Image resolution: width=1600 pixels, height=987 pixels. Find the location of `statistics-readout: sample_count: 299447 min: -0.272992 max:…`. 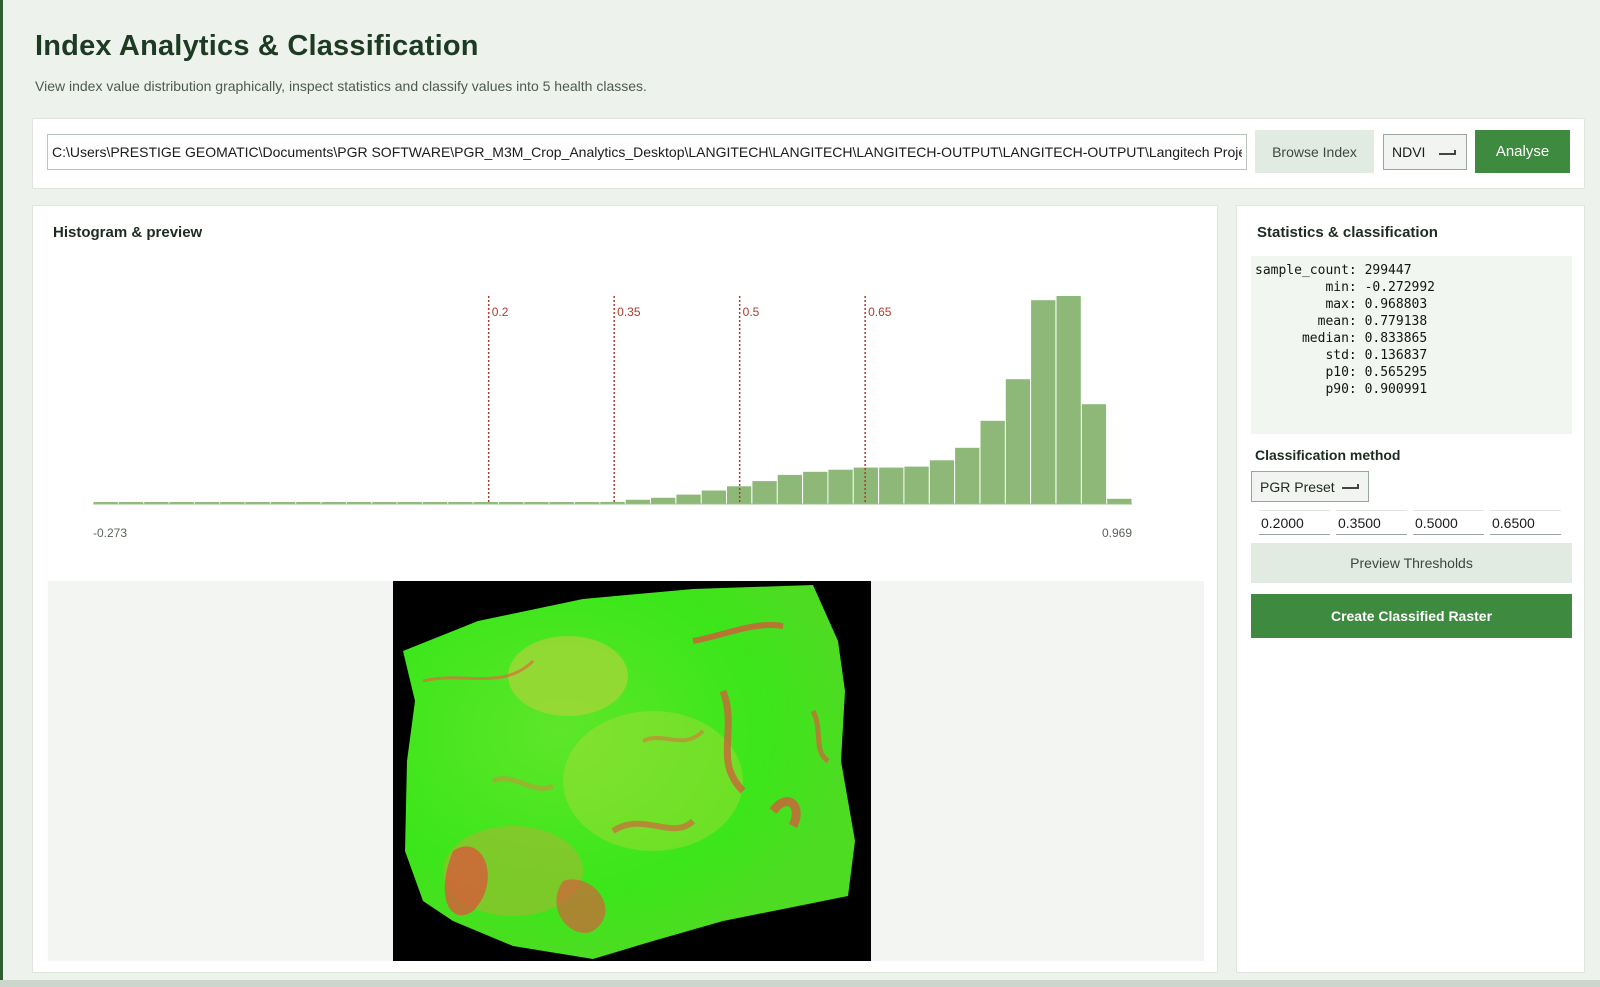

statistics-readout: sample_count: 299447 min: -0.272992 max:… is located at coordinates (1411, 345).